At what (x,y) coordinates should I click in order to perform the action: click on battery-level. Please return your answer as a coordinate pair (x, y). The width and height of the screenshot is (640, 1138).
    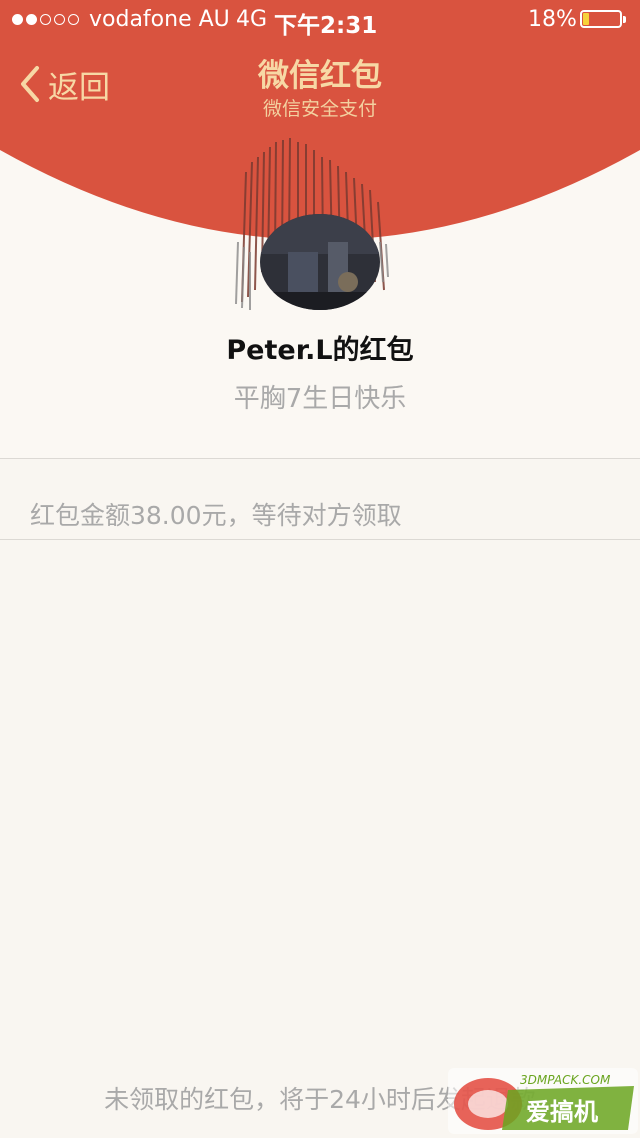
    Looking at the image, I should click on (586, 19).